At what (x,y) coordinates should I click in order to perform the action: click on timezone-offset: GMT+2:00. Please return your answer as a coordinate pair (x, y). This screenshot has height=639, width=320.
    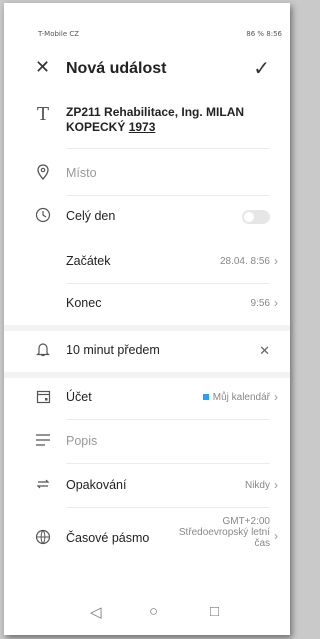
    Looking at the image, I should click on (246, 521).